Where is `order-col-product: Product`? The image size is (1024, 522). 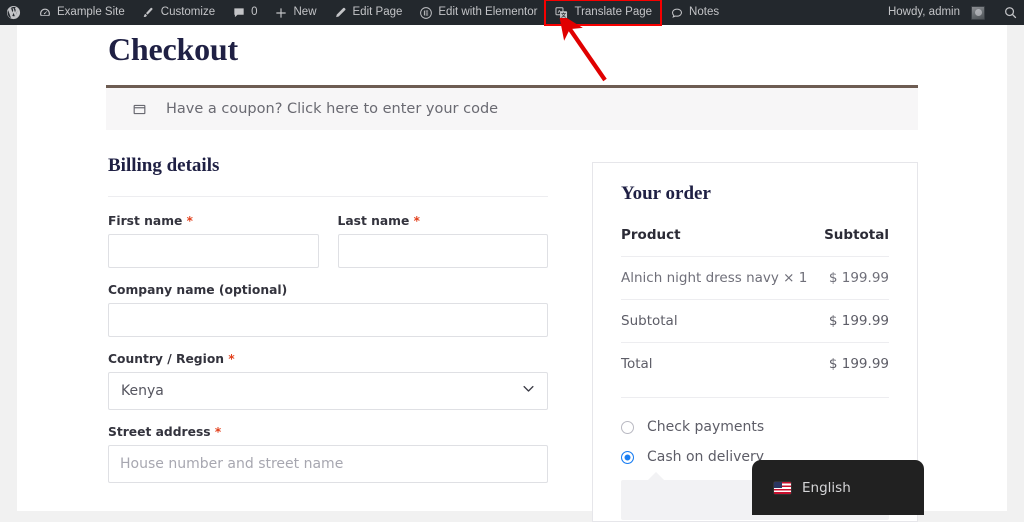
order-col-product: Product is located at coordinates (651, 235).